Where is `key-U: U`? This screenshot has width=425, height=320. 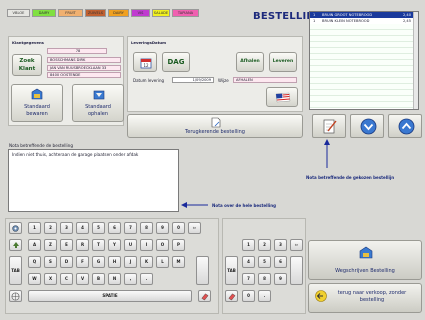
key-U: U is located at coordinates (130, 245).